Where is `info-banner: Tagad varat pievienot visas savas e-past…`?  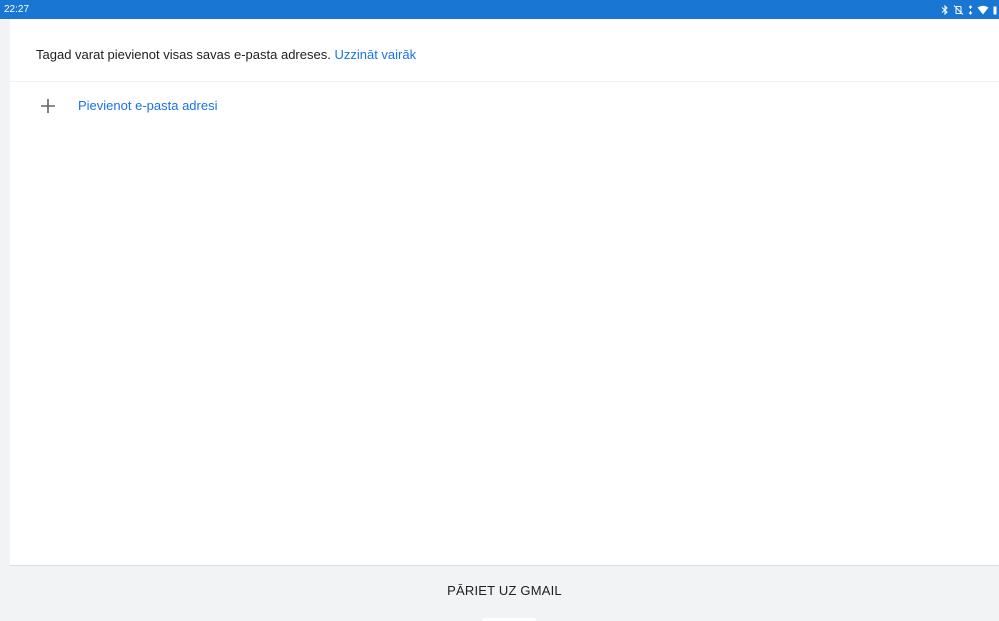 info-banner: Tagad varat pievienot visas savas e-past… is located at coordinates (504, 50).